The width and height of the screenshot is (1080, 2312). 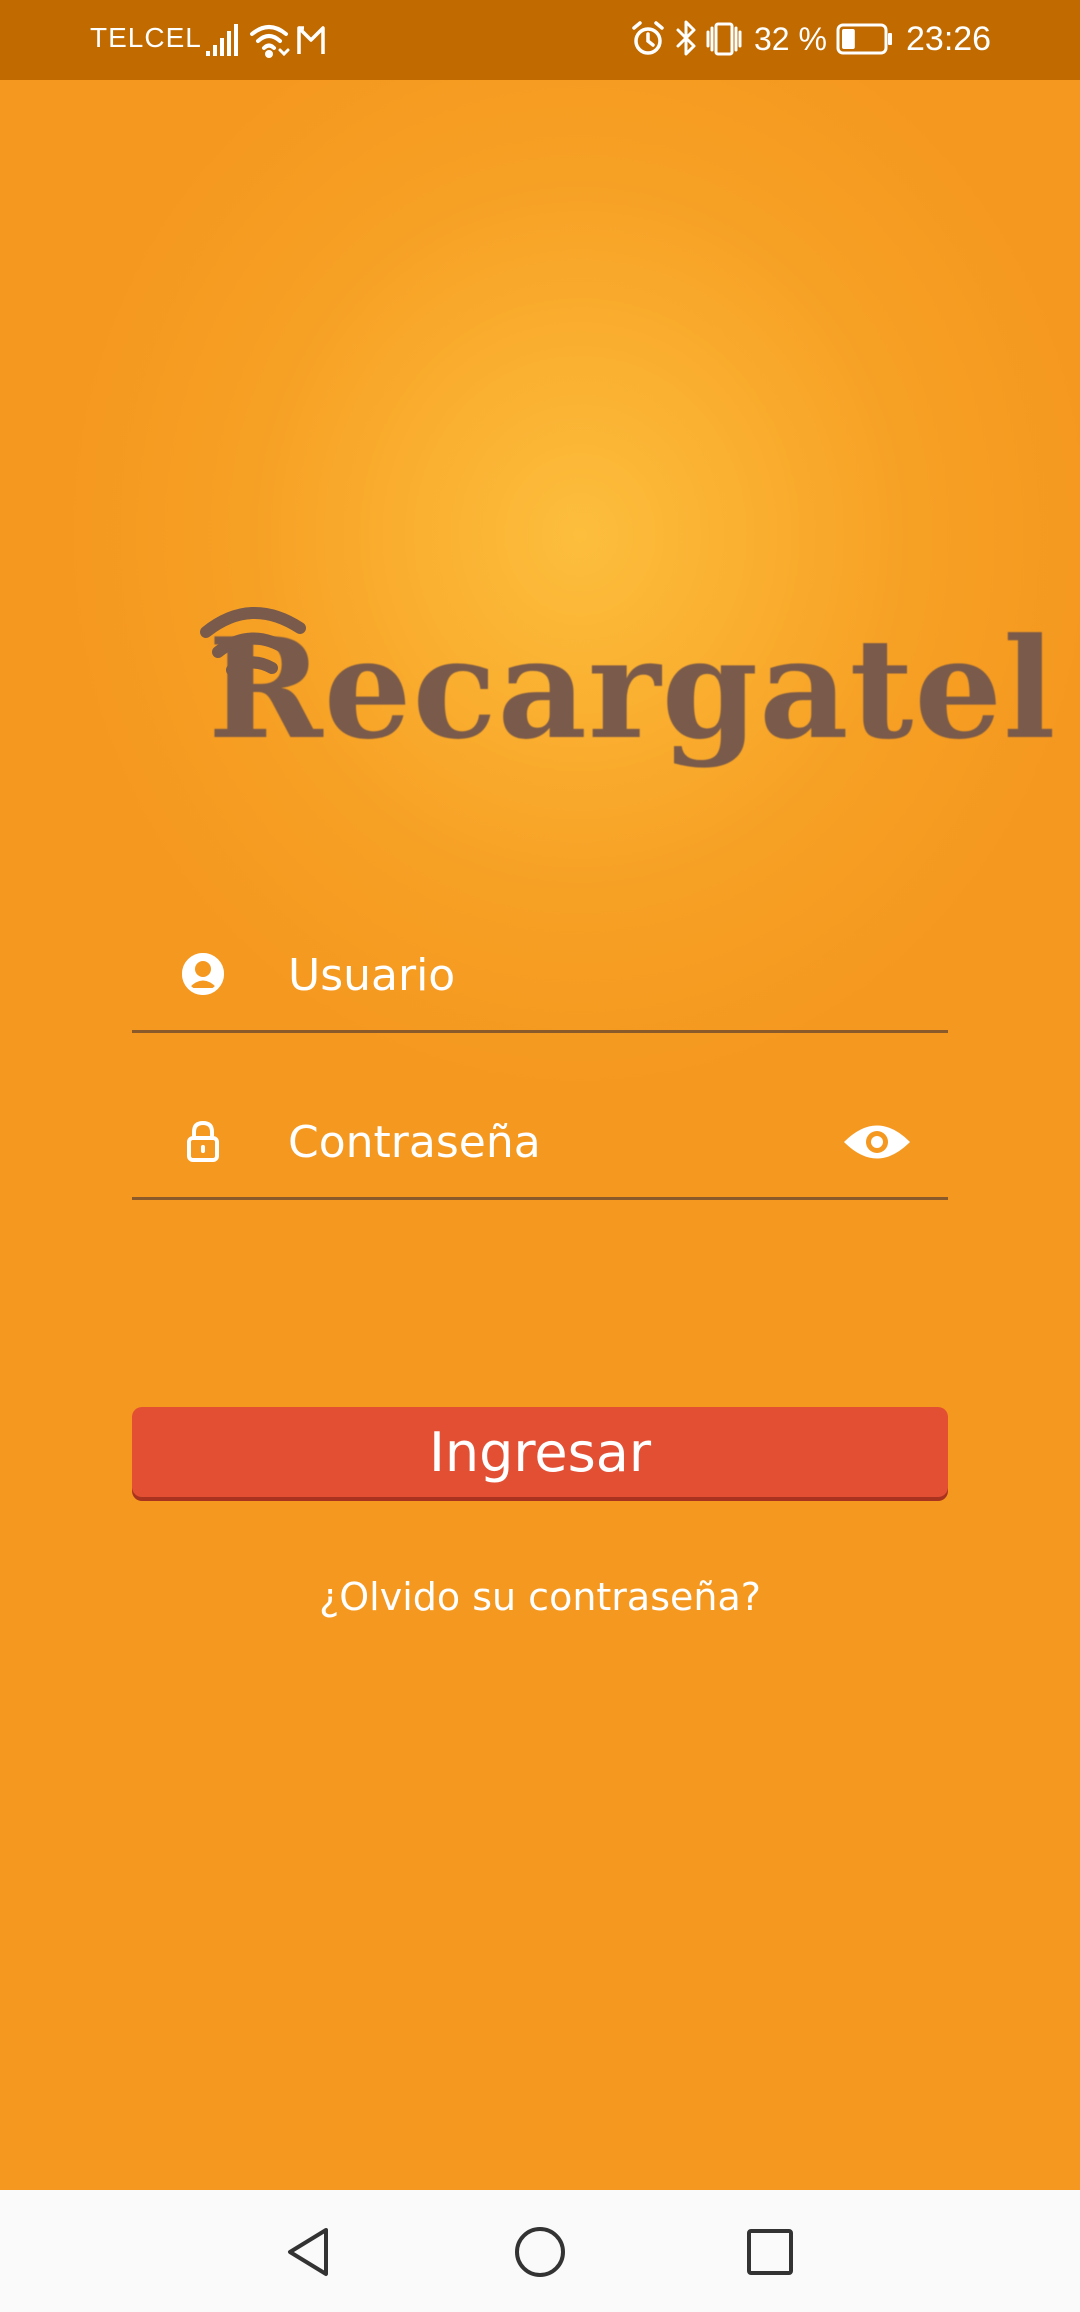 I want to click on password-input, so click(x=548, y=1142).